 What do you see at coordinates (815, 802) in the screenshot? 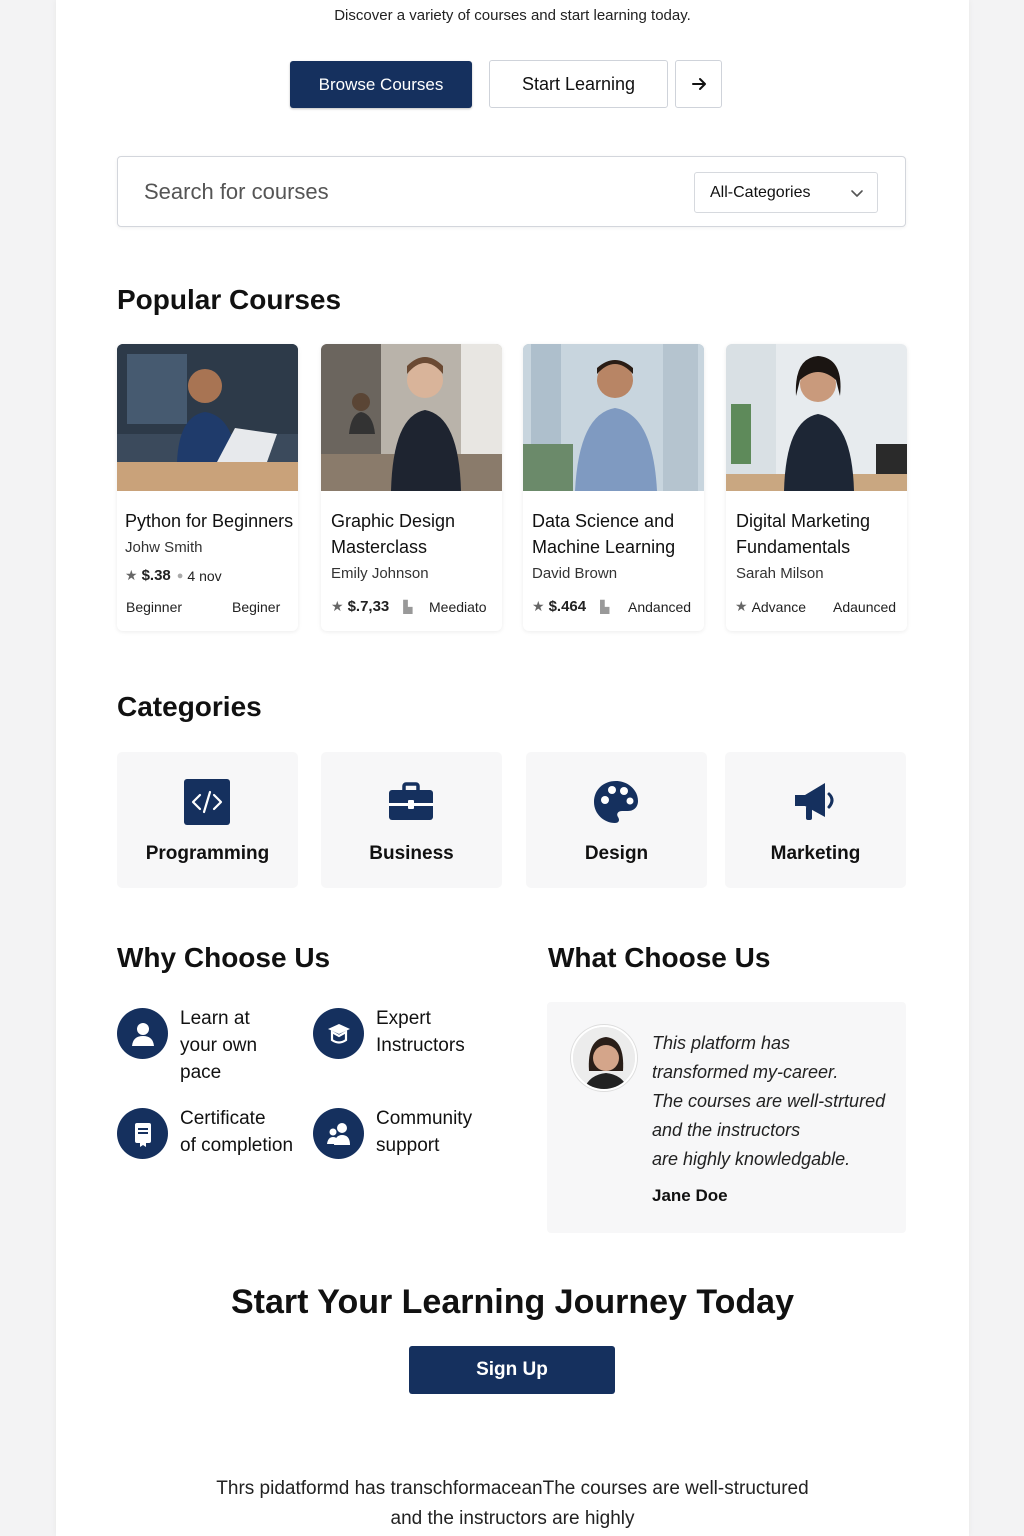
I see `megaphone-icon` at bounding box center [815, 802].